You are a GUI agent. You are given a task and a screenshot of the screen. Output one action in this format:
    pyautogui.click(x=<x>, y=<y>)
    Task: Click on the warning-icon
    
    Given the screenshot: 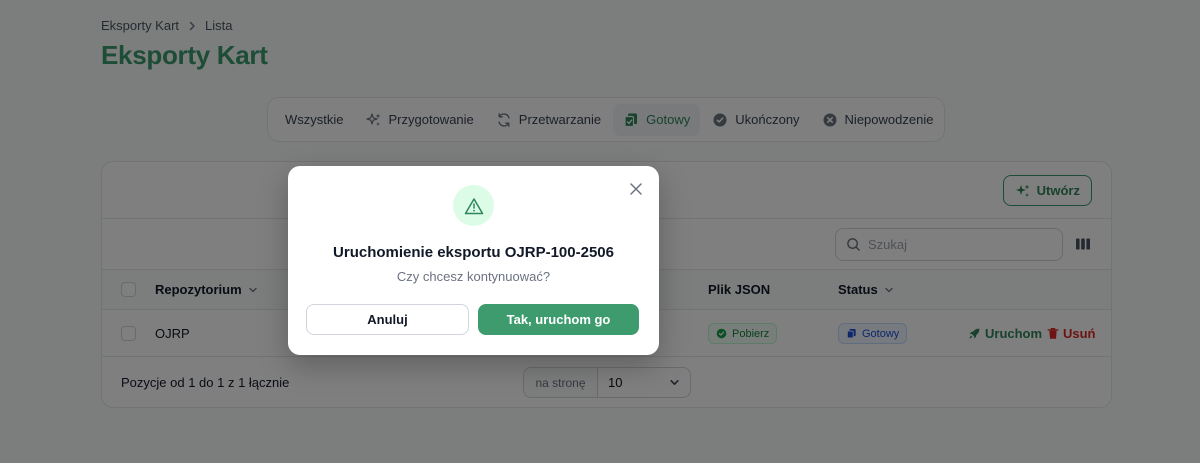 What is the action you would take?
    pyautogui.click(x=473, y=205)
    